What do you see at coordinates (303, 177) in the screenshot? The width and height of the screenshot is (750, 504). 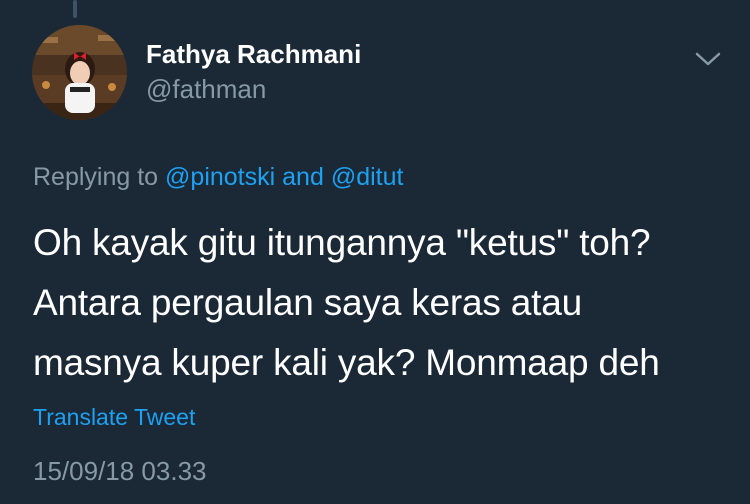 I see `replying-conjunction: and` at bounding box center [303, 177].